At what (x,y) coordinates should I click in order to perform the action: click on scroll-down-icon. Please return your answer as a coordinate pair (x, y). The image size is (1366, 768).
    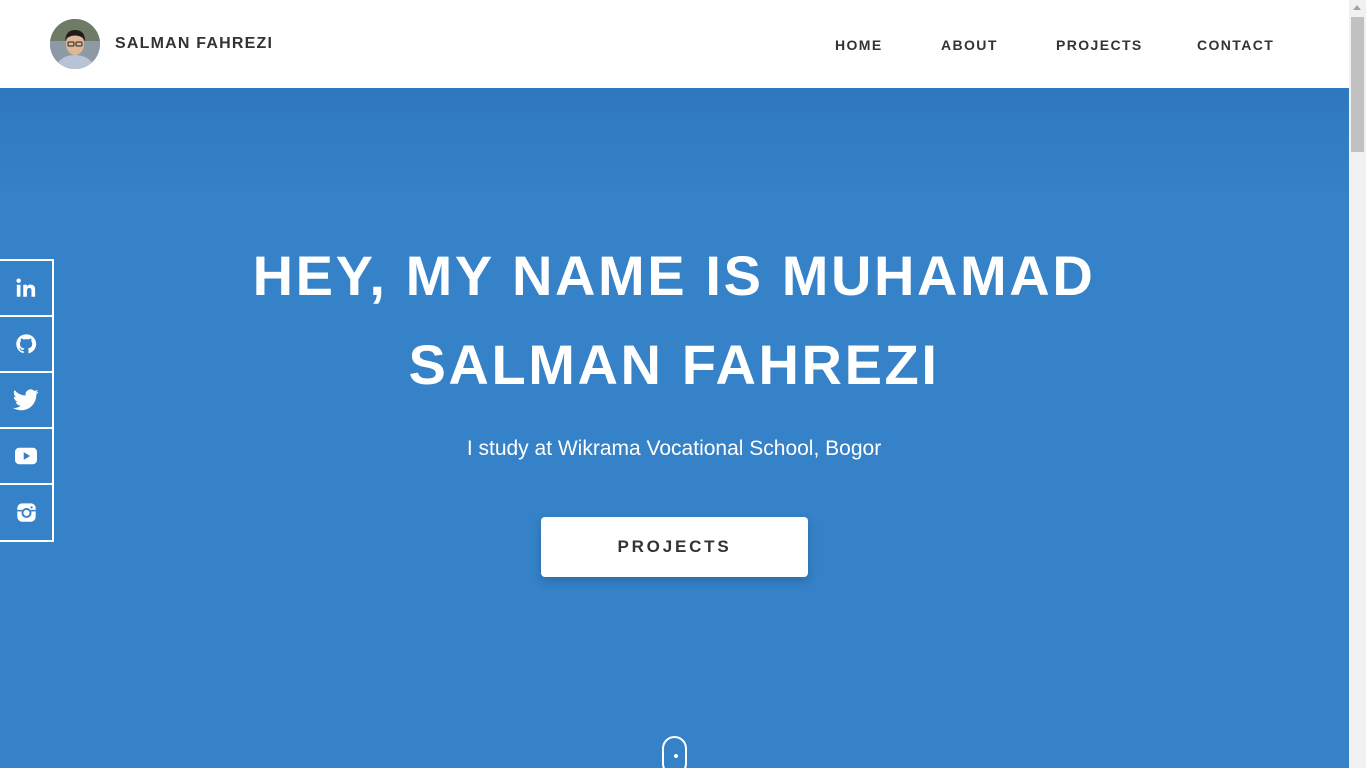
    Looking at the image, I should click on (674, 752).